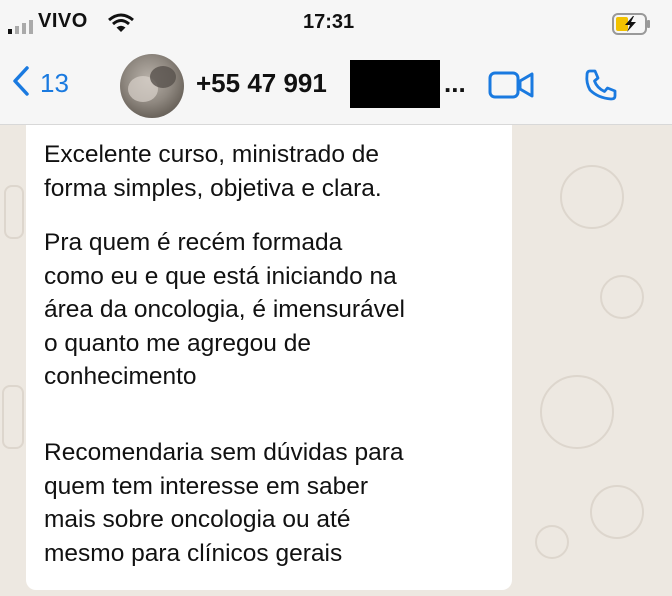 This screenshot has height=596, width=672. I want to click on message-line: forma simples, objetiva e clara., so click(213, 188).